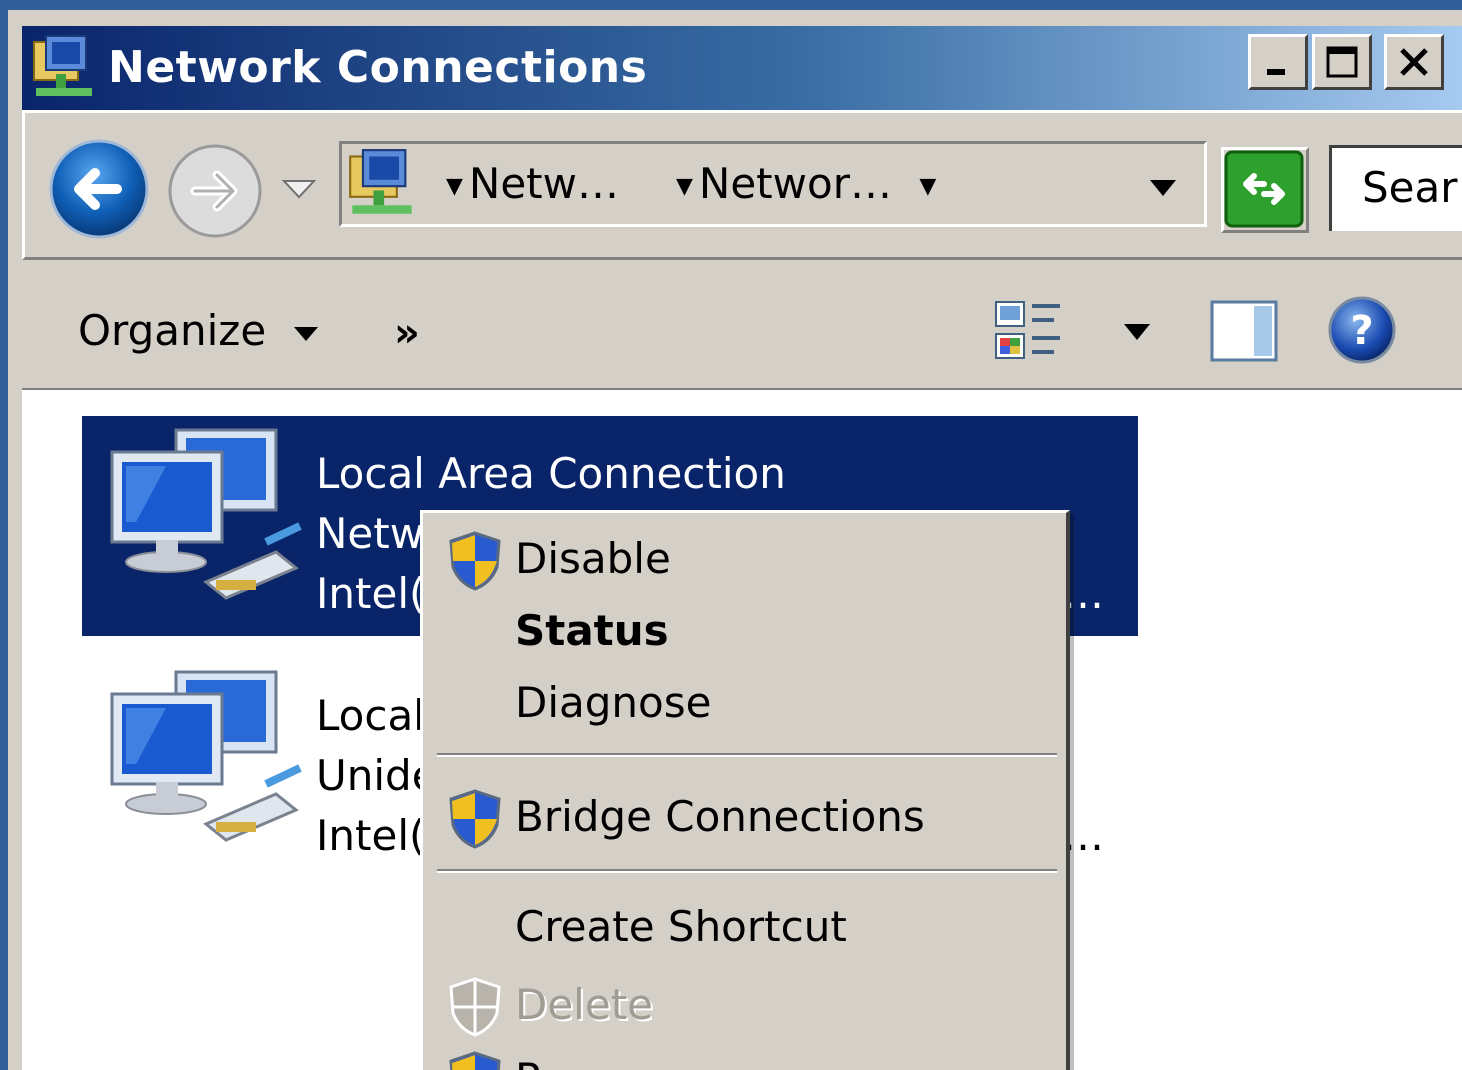  Describe the element at coordinates (1276, 72) in the screenshot. I see `minimize-icon` at that location.